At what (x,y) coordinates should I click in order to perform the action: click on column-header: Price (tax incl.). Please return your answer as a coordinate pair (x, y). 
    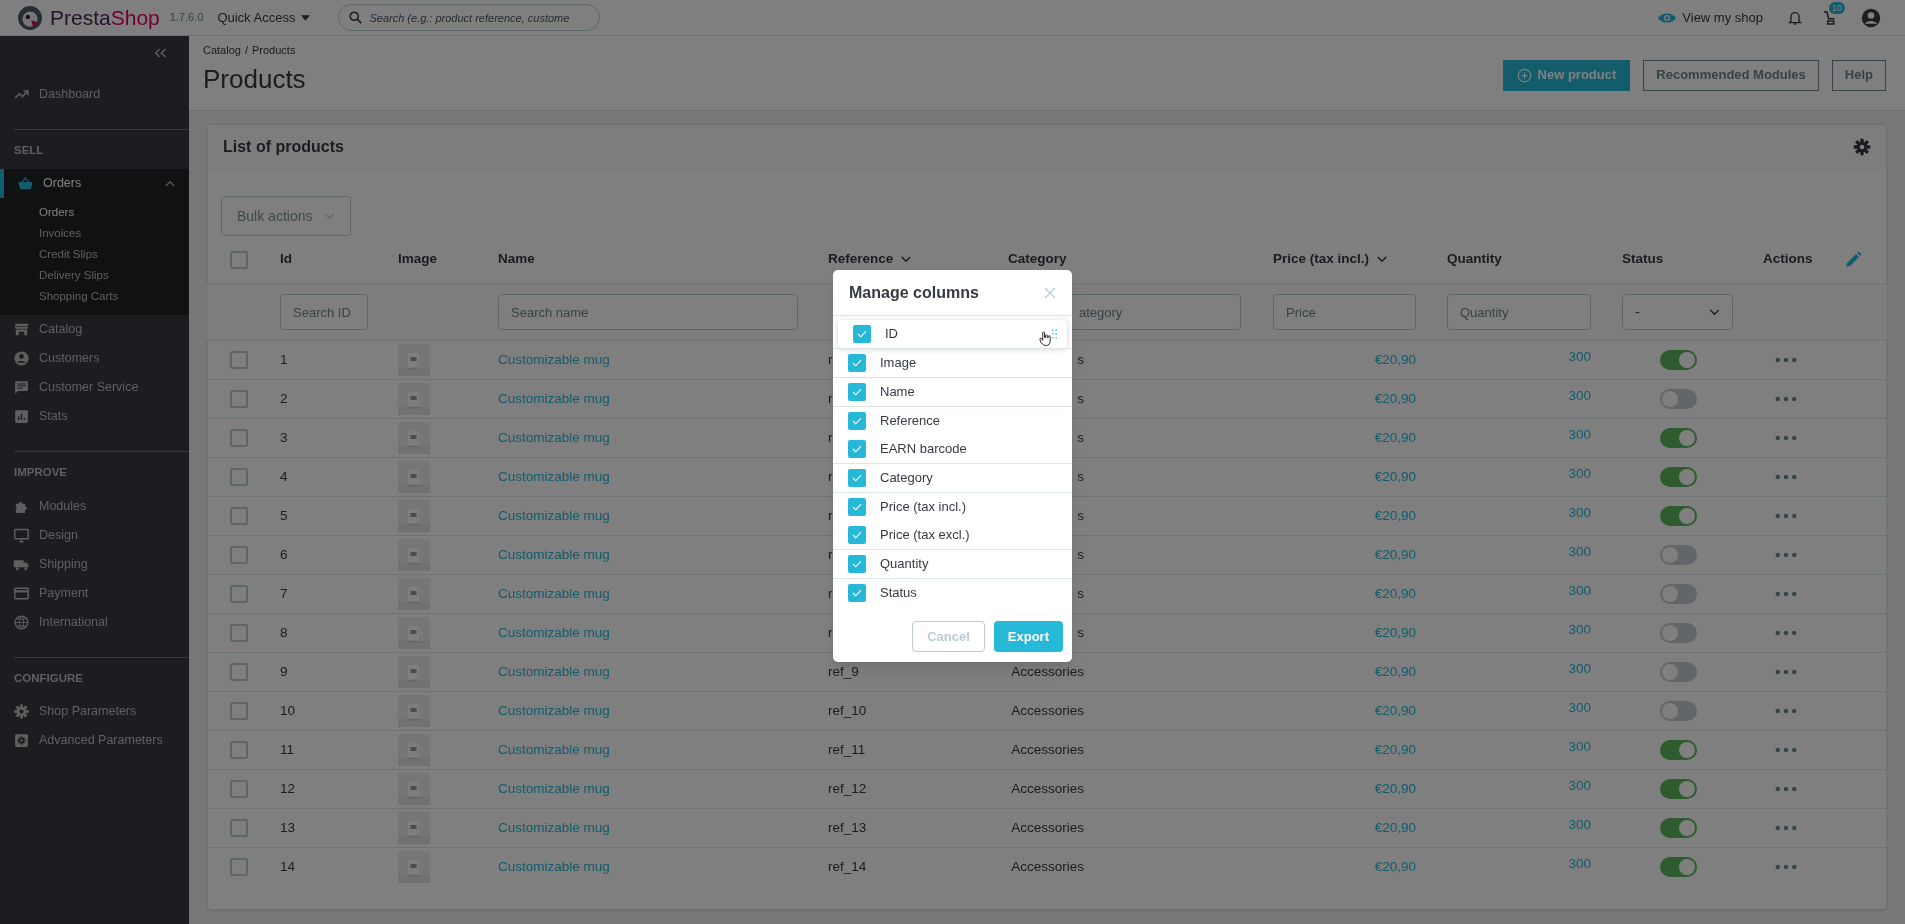
    Looking at the image, I should click on (1330, 259).